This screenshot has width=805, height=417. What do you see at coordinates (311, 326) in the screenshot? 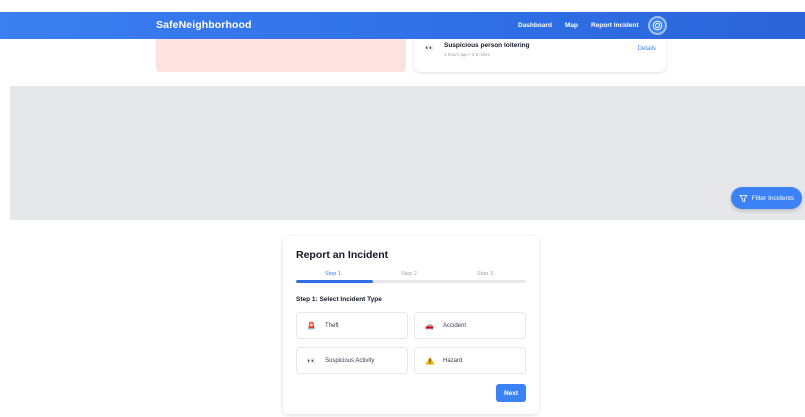
I see `siren-icon: 🚨` at bounding box center [311, 326].